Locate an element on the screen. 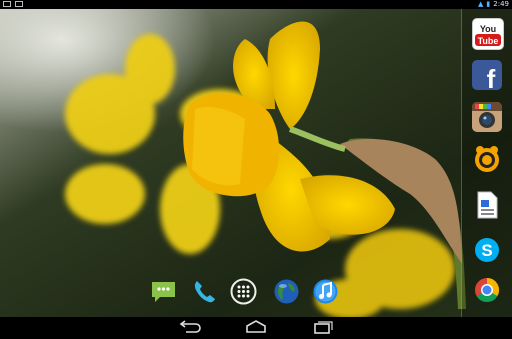  instagram-icon is located at coordinates (487, 117).